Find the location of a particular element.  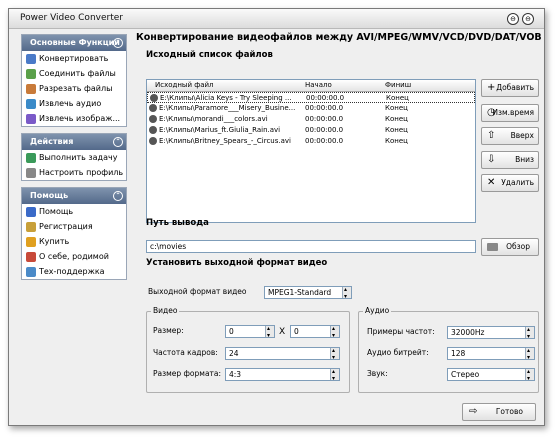

output-format-label: Выходной формат видео is located at coordinates (197, 291).